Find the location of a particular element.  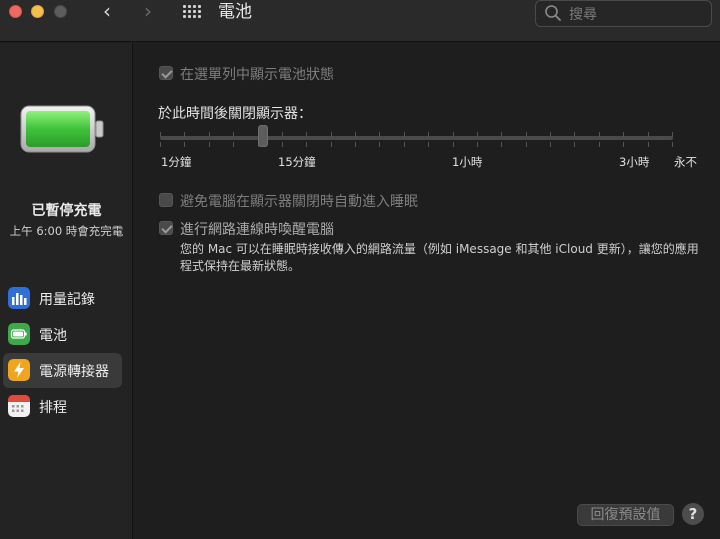

forward-button: › is located at coordinates (148, 12).